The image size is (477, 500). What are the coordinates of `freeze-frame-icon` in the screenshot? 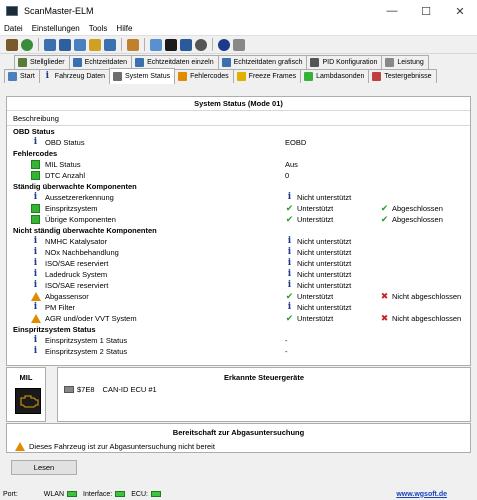 It's located at (95, 44).